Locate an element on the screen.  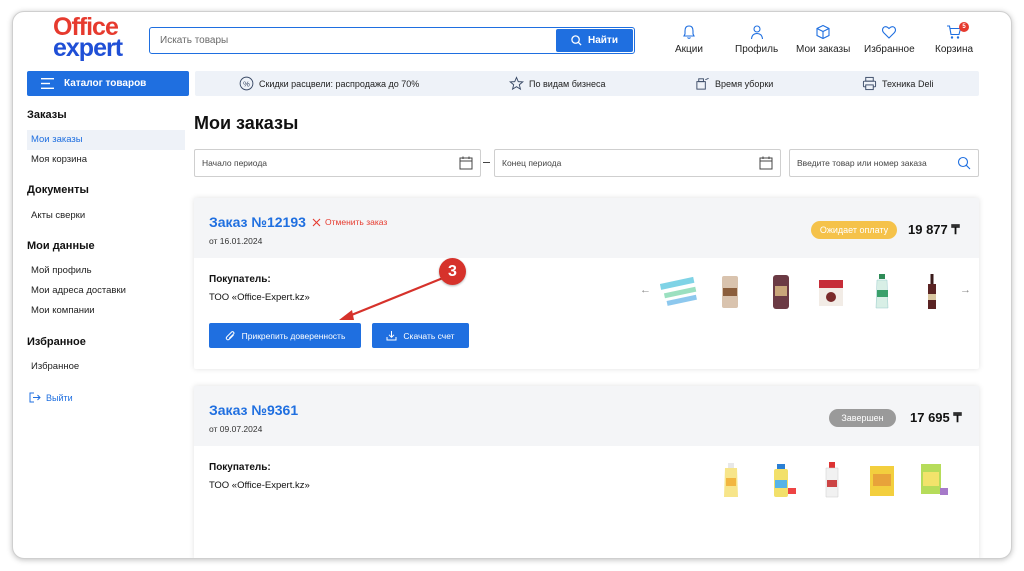
nav-label: Профиль is located at coordinates (757, 49).